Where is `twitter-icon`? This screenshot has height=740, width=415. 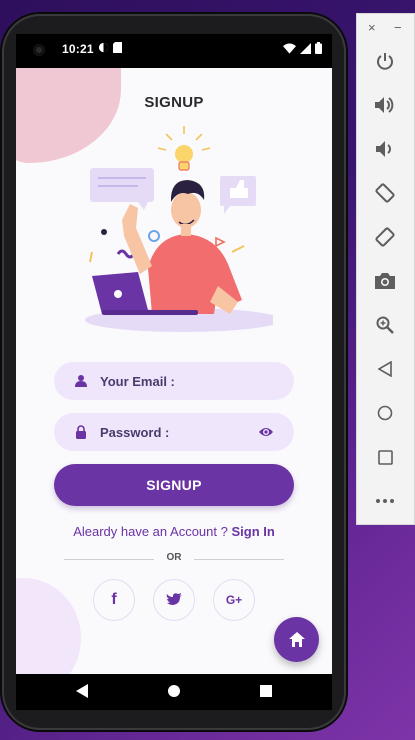
twitter-icon is located at coordinates (174, 599).